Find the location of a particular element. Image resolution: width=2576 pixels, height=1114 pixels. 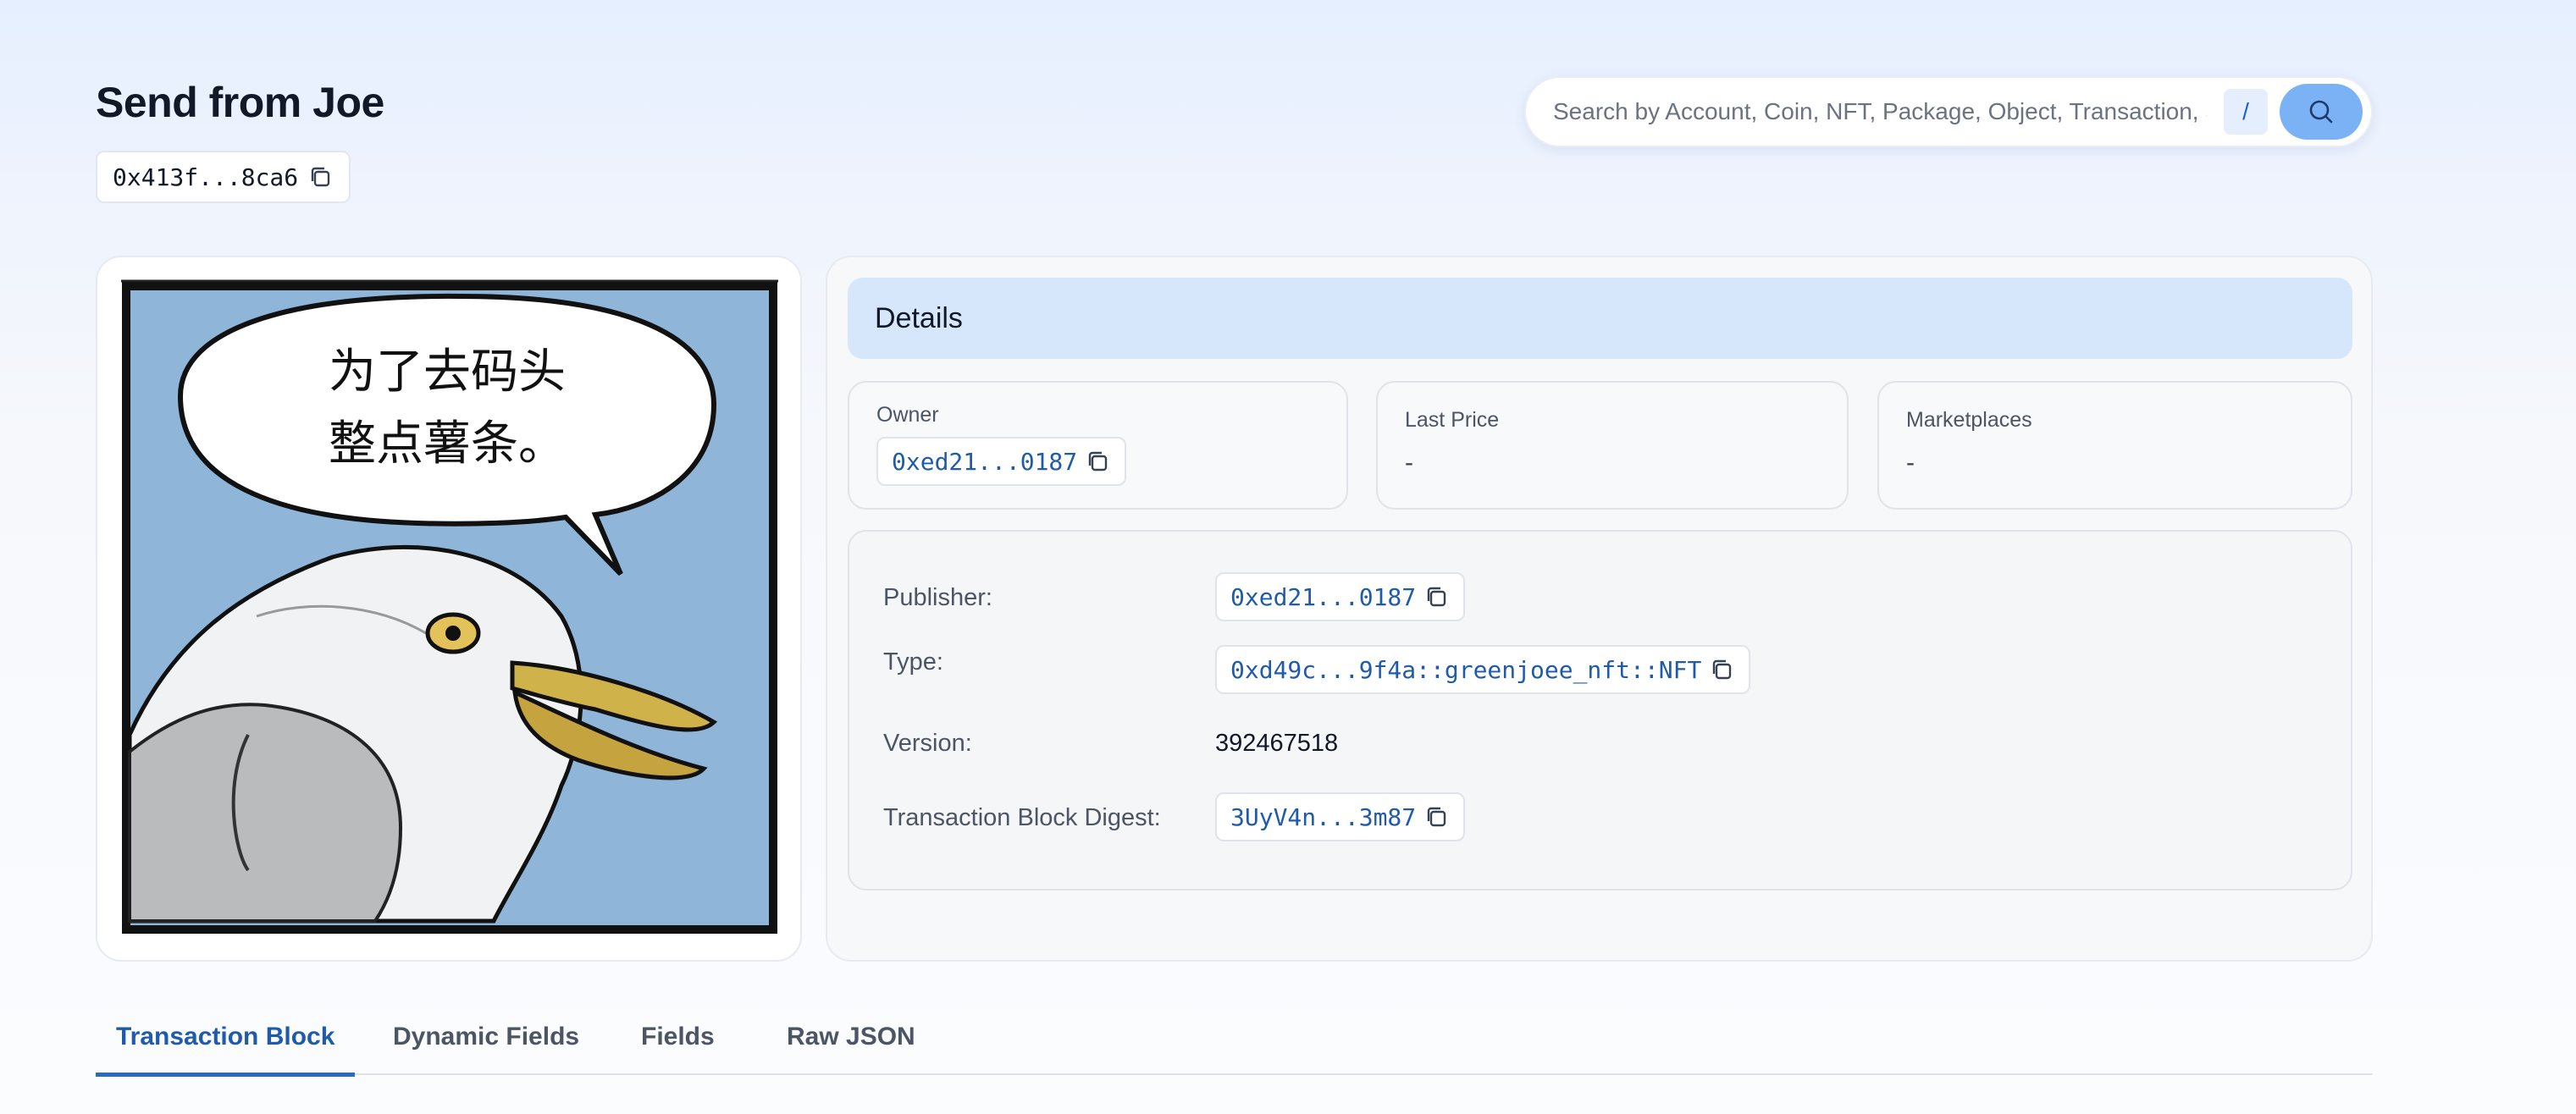

tab-transaction-block: Transaction Block is located at coordinates (226, 1038).